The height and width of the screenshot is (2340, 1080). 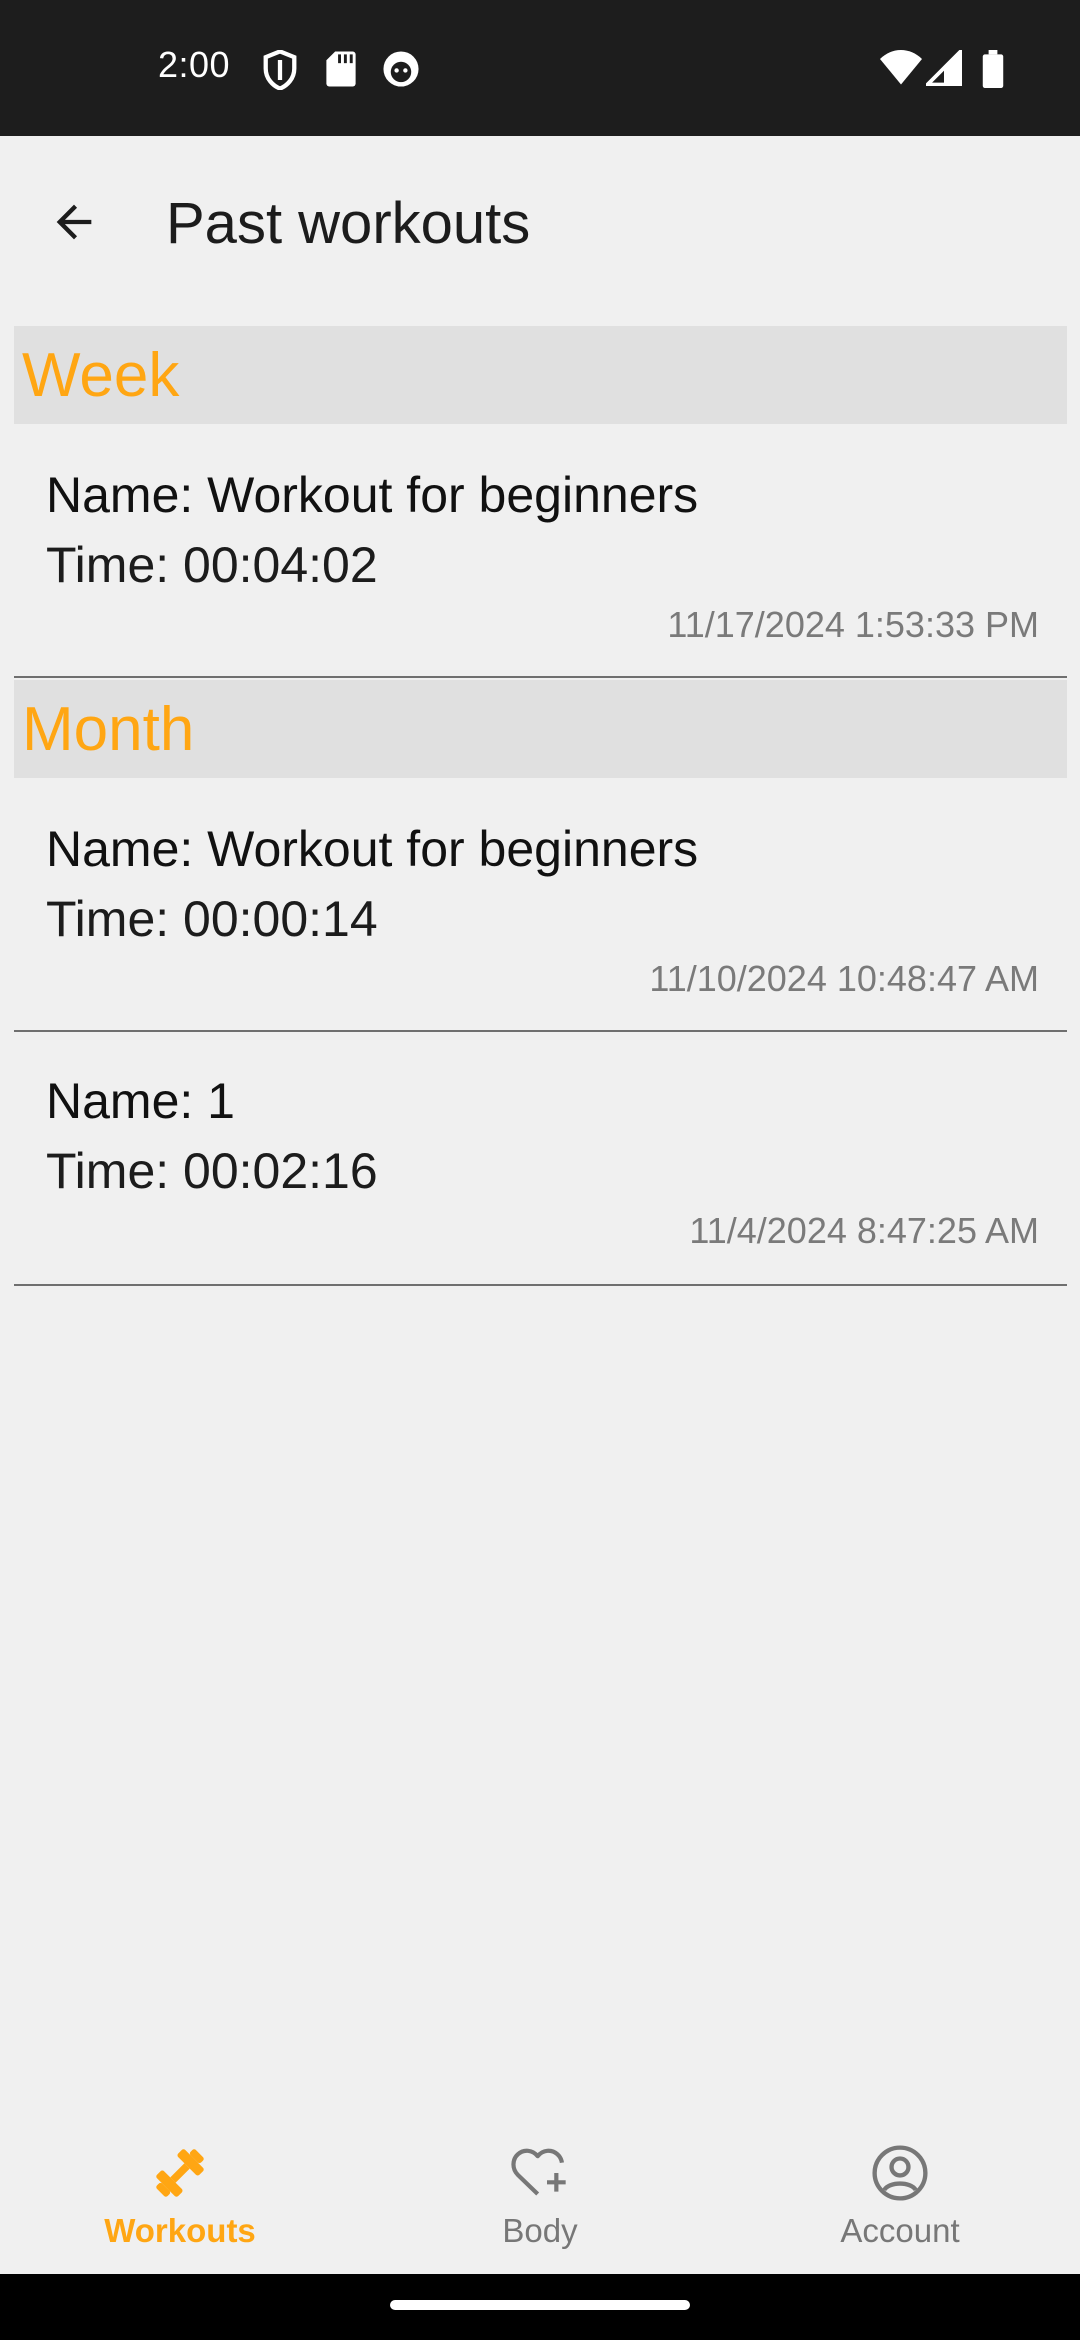 What do you see at coordinates (348, 223) in the screenshot?
I see `page-title: Past workouts` at bounding box center [348, 223].